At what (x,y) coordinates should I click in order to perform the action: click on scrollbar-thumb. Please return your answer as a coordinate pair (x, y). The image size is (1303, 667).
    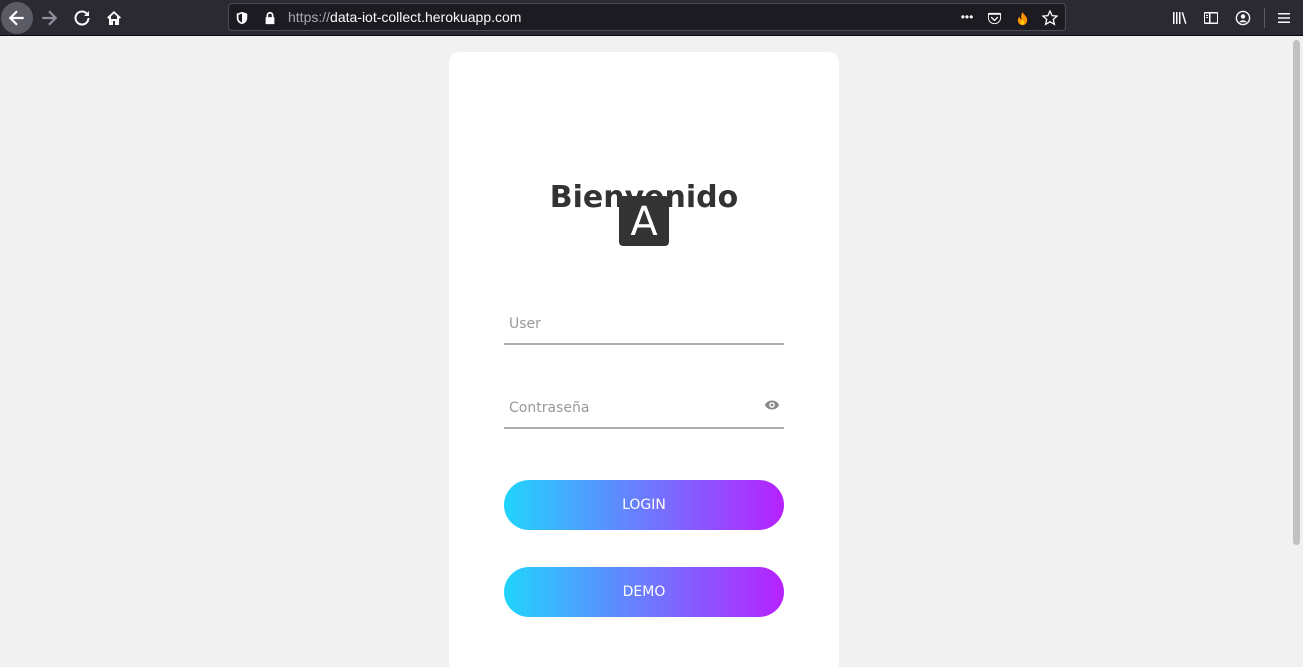
    Looking at the image, I should click on (1296, 292).